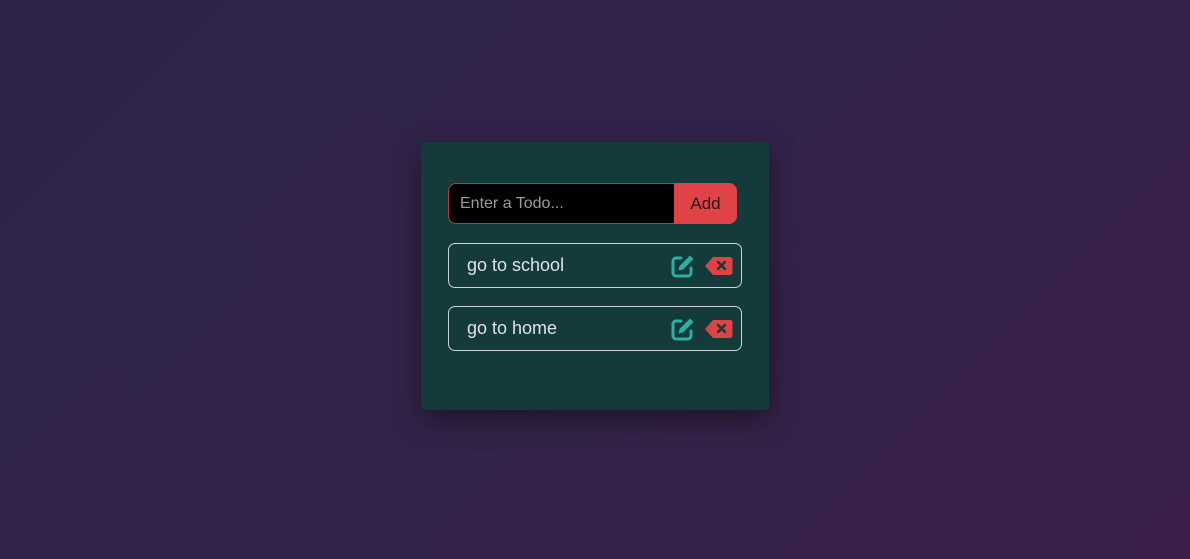 This screenshot has height=559, width=1190. I want to click on todo-item: go to school, so click(595, 265).